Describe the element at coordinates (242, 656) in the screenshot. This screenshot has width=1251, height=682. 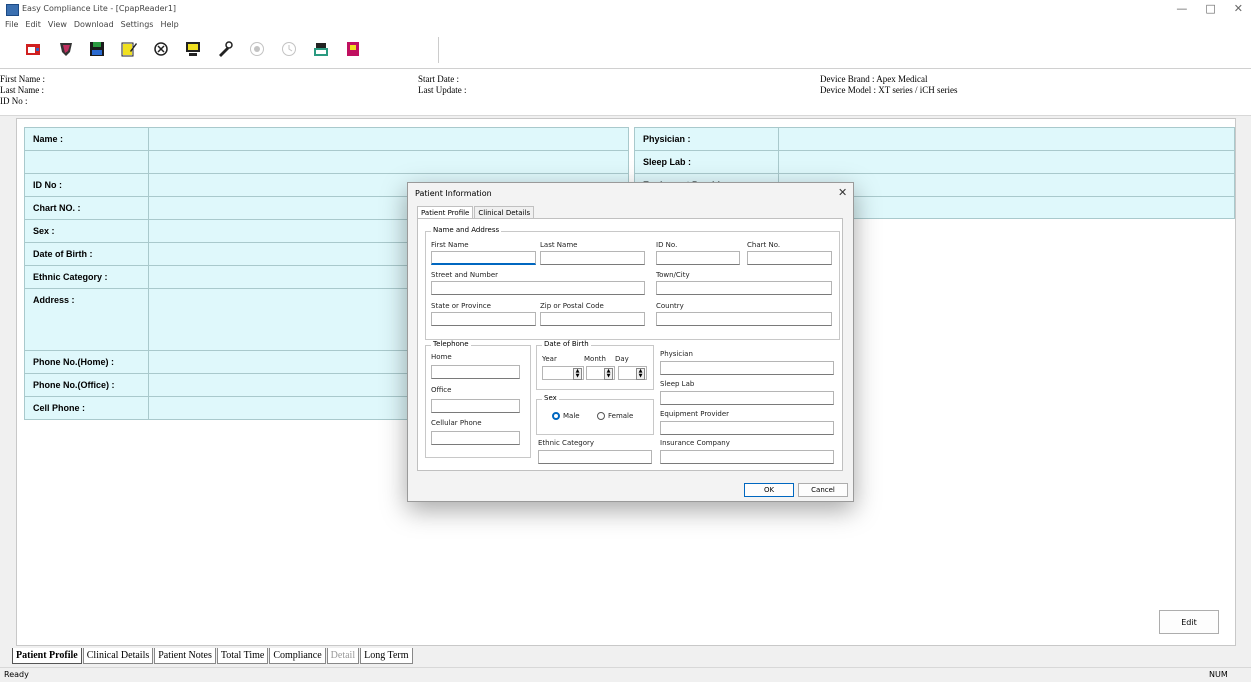
I see `tab-total-time: Total Time` at that location.